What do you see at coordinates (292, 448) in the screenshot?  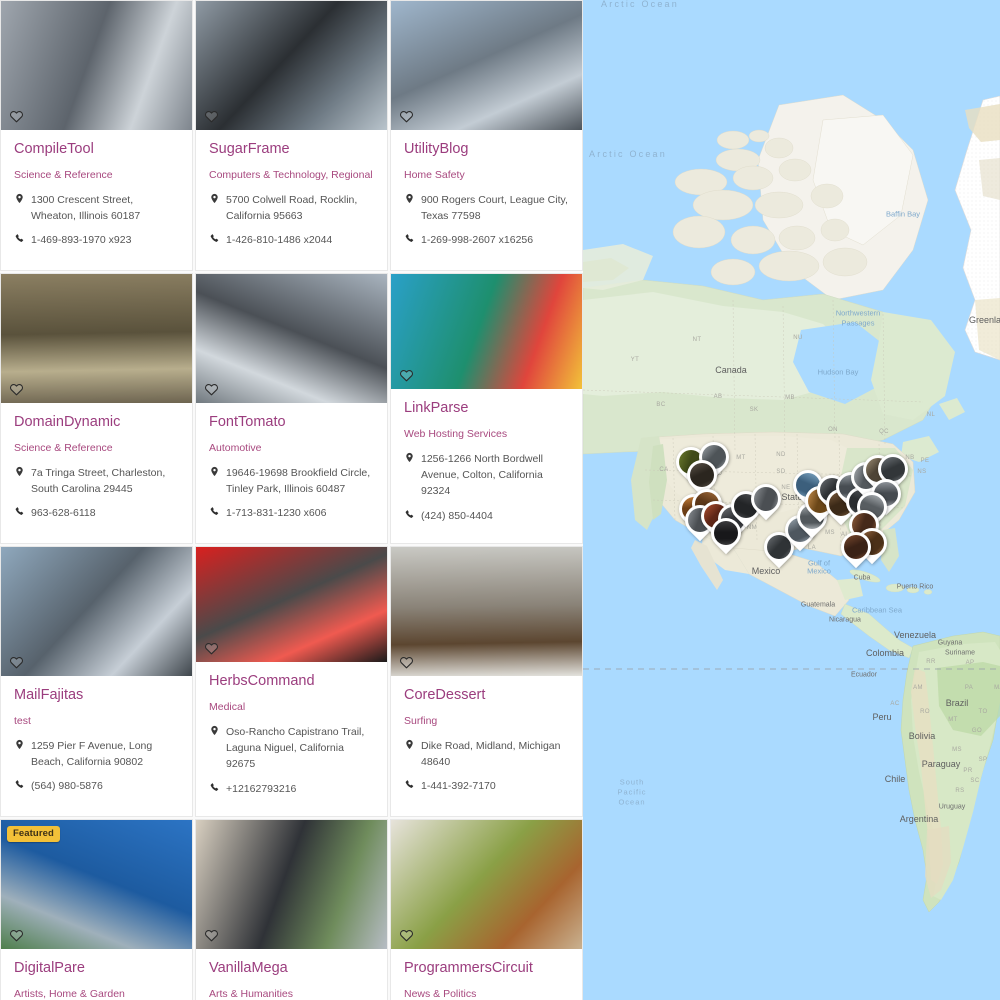 I see `card-category: Automotive` at bounding box center [292, 448].